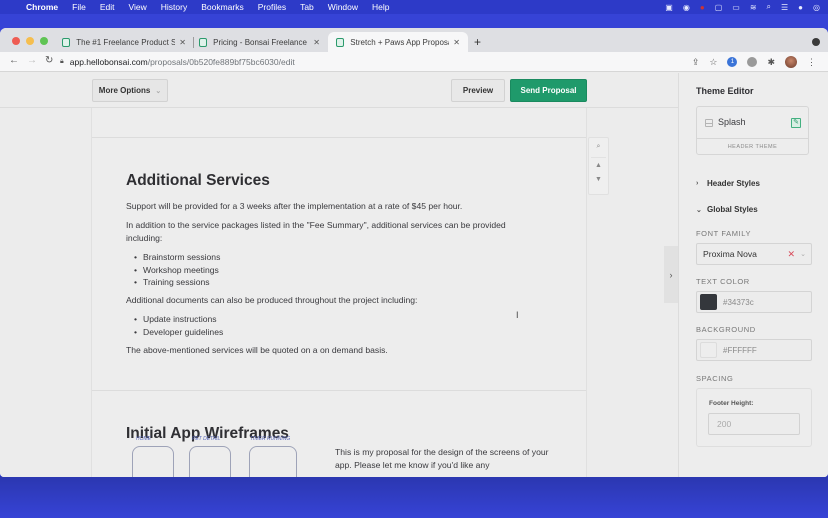 The width and height of the screenshot is (828, 518). Describe the element at coordinates (702, 7) in the screenshot. I see `record-icon: ●` at that location.